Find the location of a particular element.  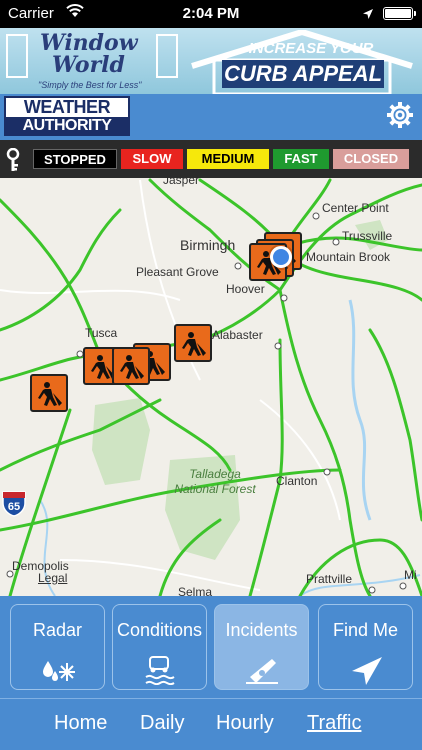

map-label-millbrook: Mi is located at coordinates (410, 575).